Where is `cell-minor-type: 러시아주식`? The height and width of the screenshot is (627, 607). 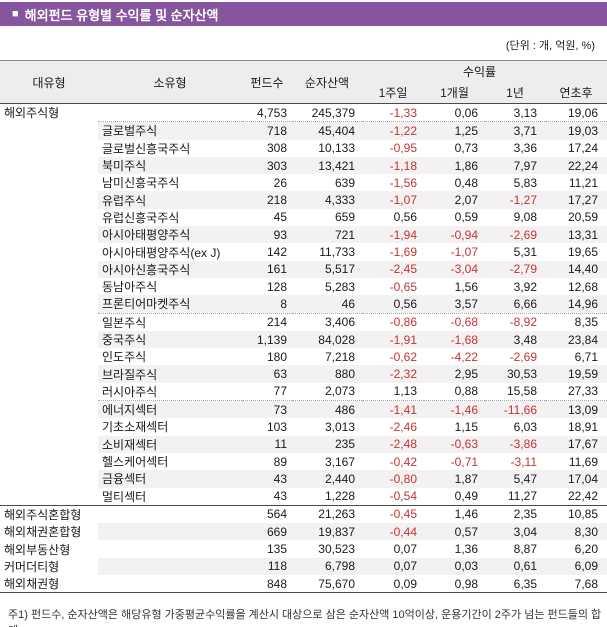
cell-minor-type: 러시아주식 is located at coordinates (170, 392).